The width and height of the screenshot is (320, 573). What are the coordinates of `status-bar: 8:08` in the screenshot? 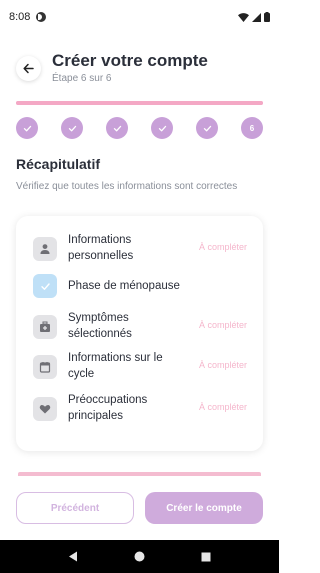 It's located at (139, 17).